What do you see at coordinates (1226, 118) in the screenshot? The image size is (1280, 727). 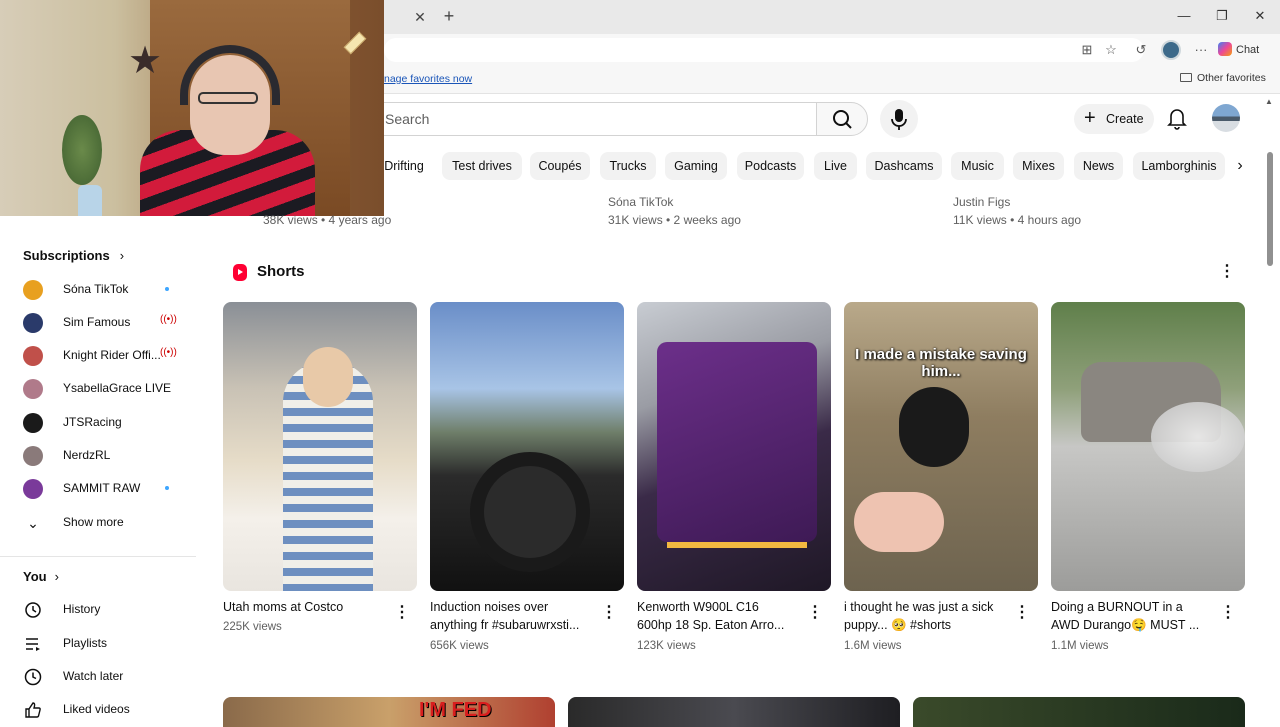 I see `account-avatar` at bounding box center [1226, 118].